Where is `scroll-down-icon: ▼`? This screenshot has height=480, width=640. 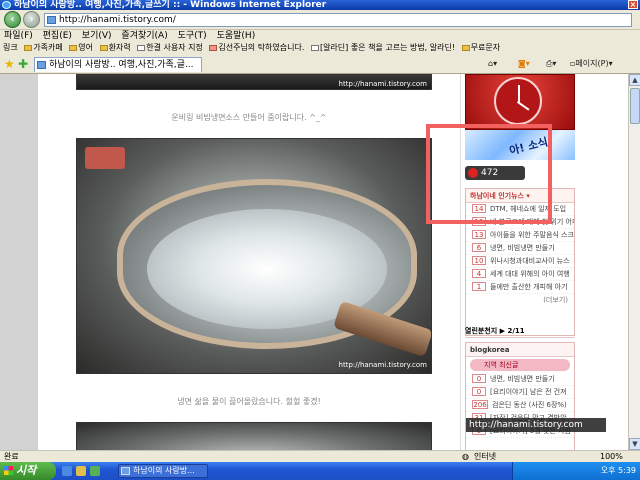
scroll-down-icon: ▼ is located at coordinates (634, 444).